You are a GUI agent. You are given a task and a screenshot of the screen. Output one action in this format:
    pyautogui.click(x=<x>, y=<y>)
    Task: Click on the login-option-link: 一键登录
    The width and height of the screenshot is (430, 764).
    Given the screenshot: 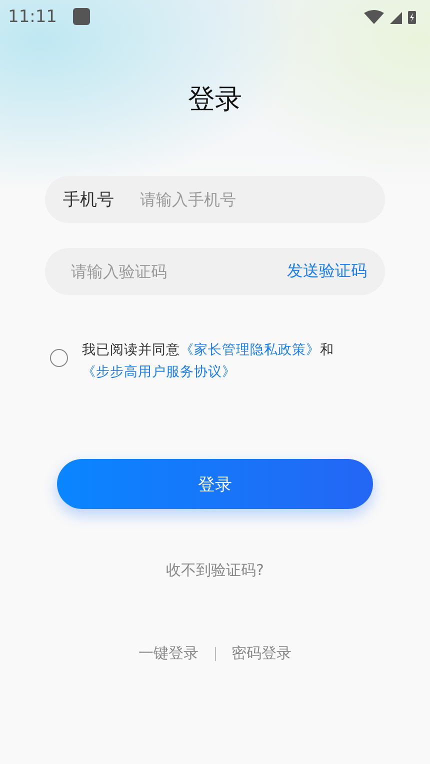 What is the action you would take?
    pyautogui.click(x=168, y=653)
    